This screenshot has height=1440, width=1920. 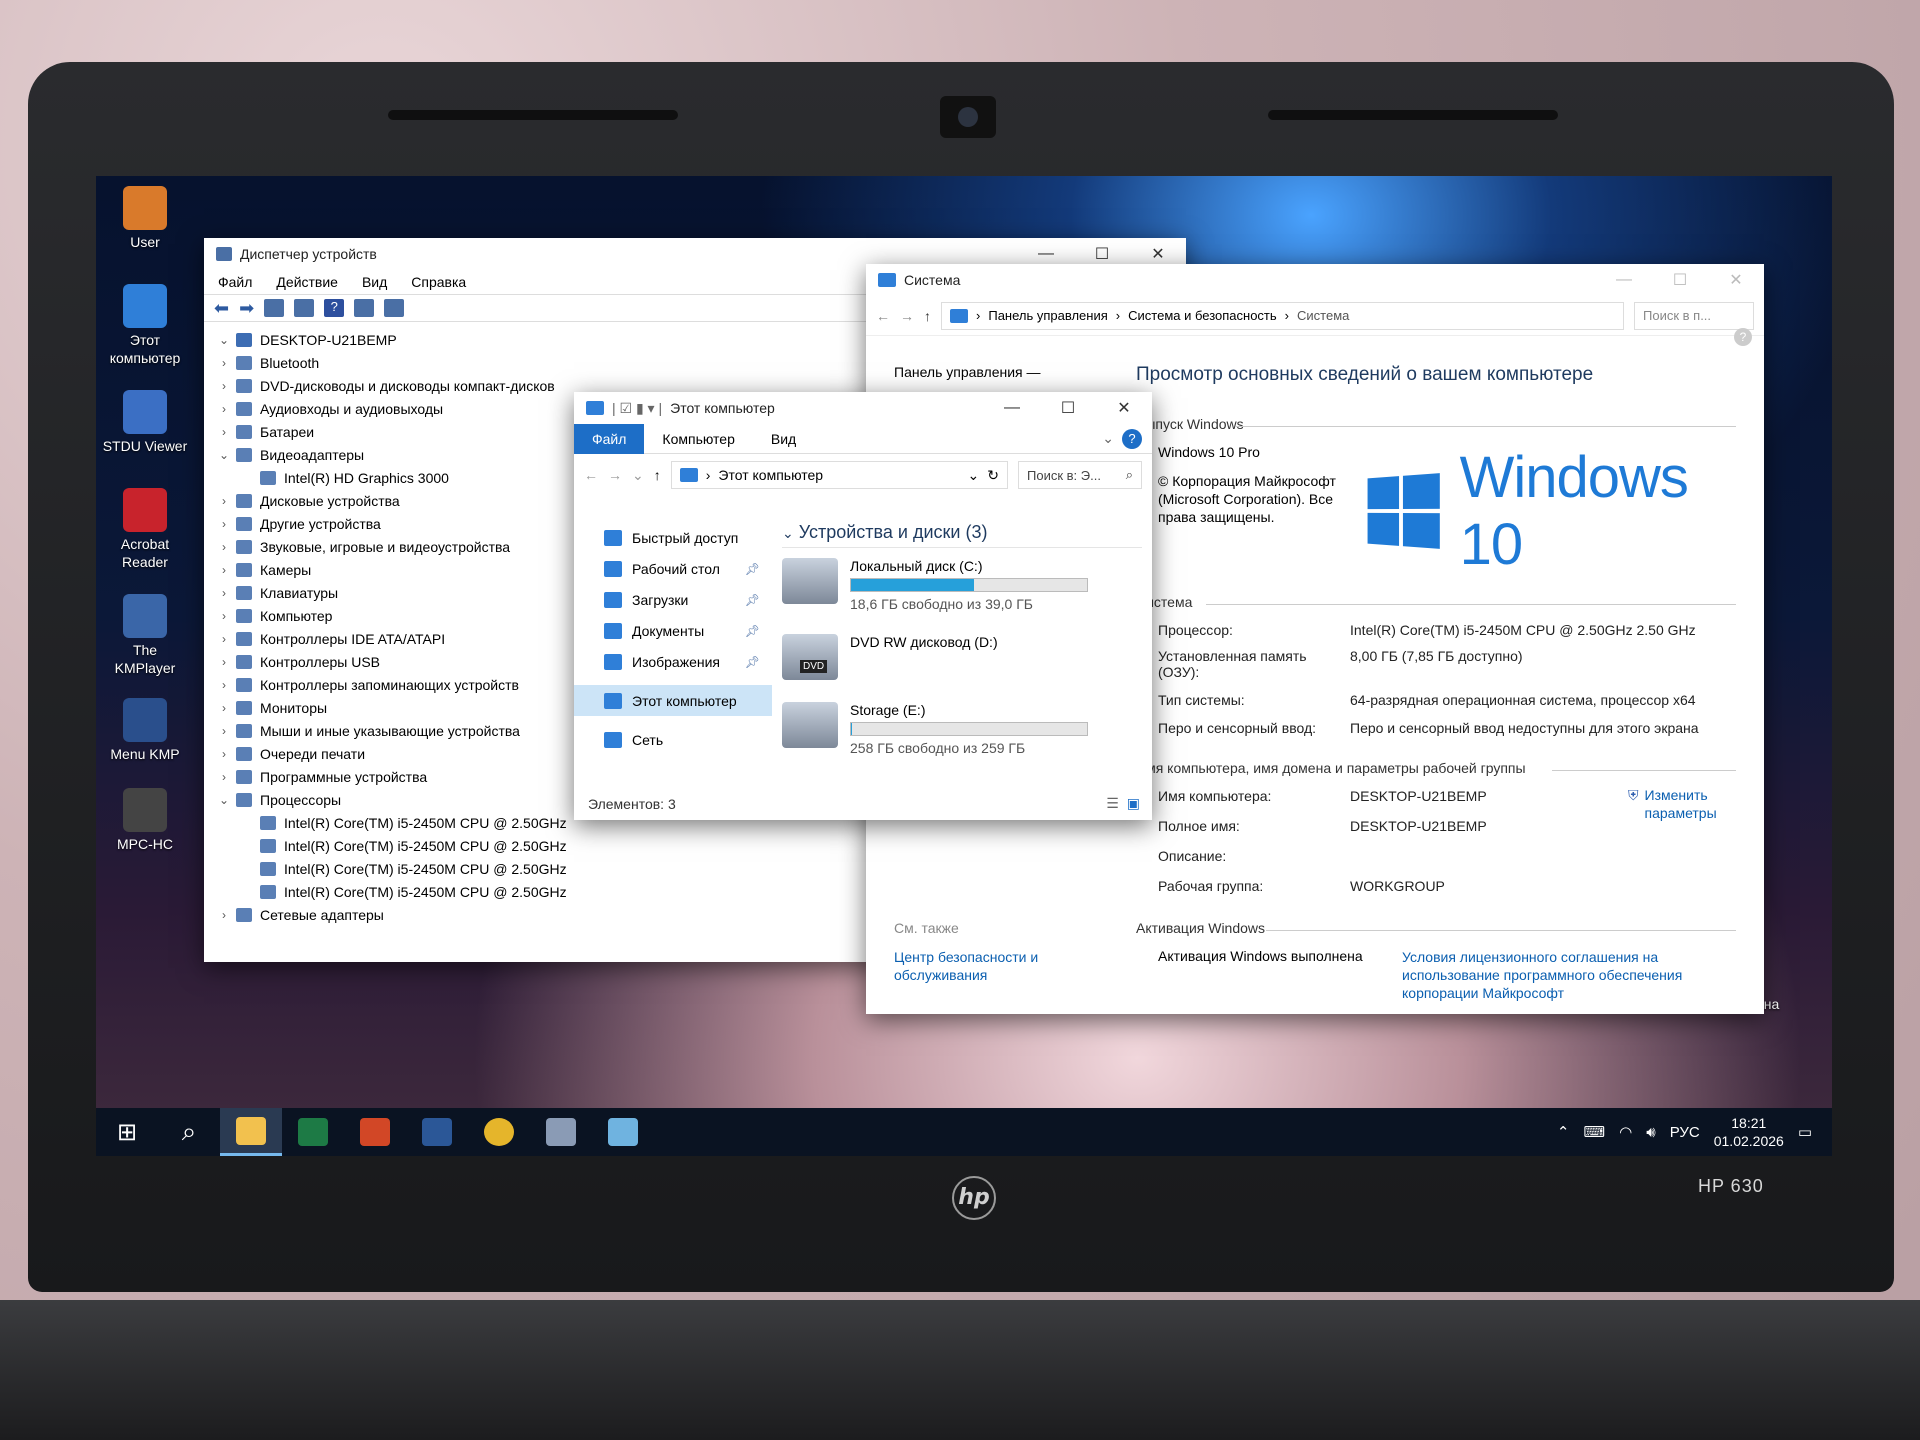 I want to click on details-view-icon: ☰, so click(x=1112, y=803).